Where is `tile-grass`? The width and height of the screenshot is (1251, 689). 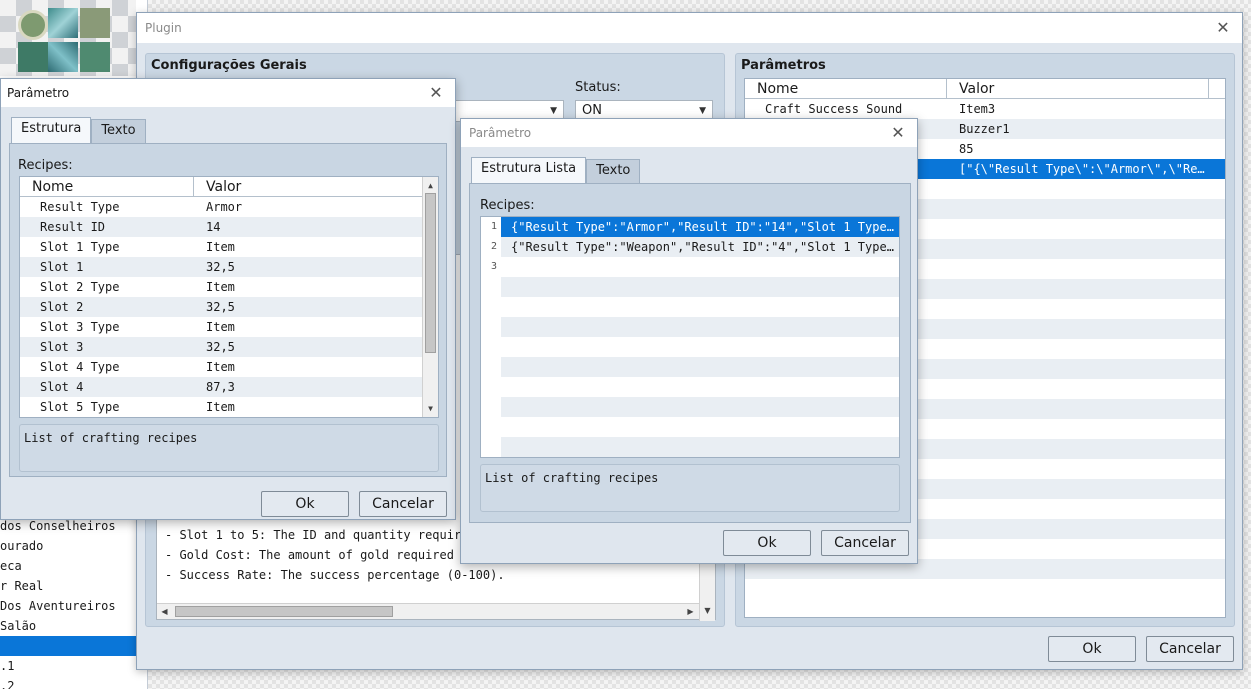
tile-grass is located at coordinates (95, 23).